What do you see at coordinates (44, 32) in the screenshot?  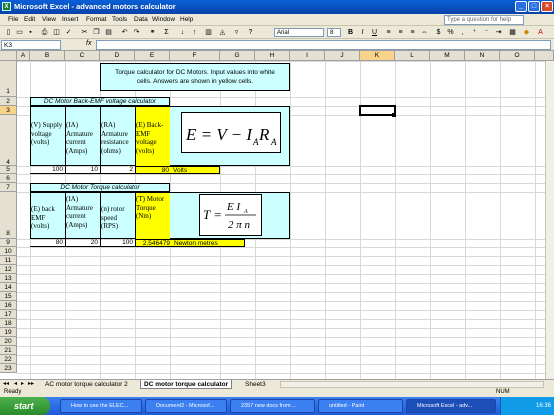 I see `print-icon: ⎙` at bounding box center [44, 32].